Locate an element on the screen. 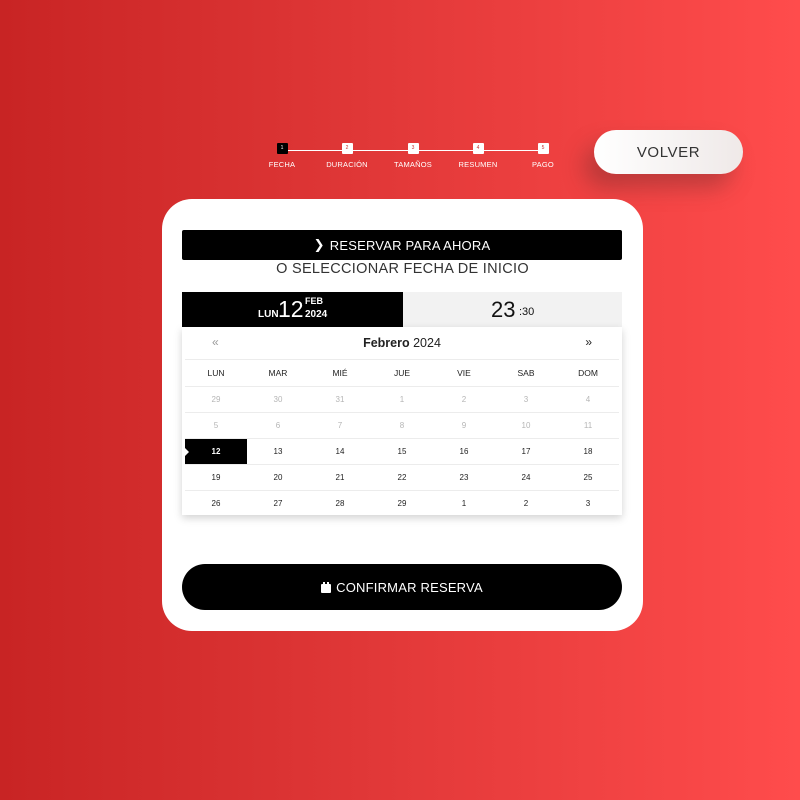 The image size is (800, 800). calendar-day: 18 is located at coordinates (588, 451).